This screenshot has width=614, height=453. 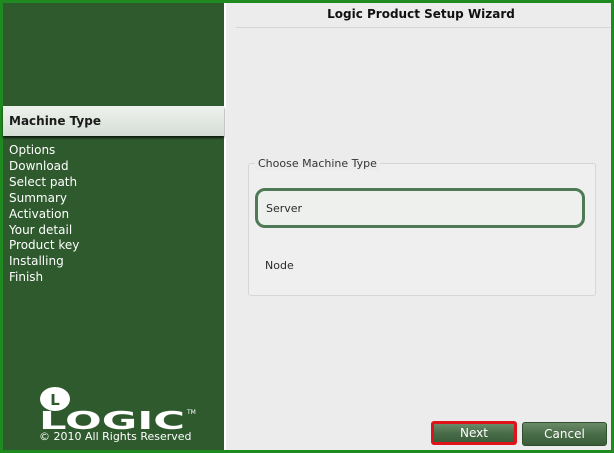 I want to click on step-item-activation: Activation, so click(x=39, y=213).